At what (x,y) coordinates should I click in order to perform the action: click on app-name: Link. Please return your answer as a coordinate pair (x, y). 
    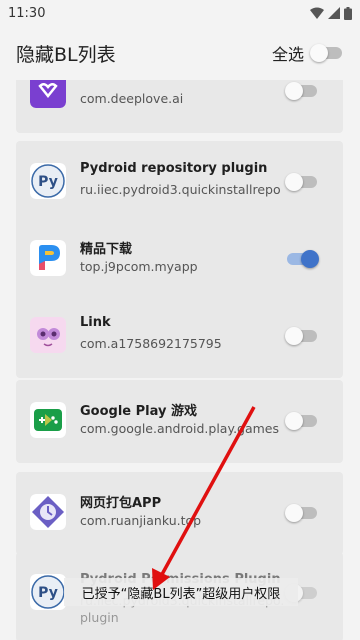
    Looking at the image, I should click on (95, 322).